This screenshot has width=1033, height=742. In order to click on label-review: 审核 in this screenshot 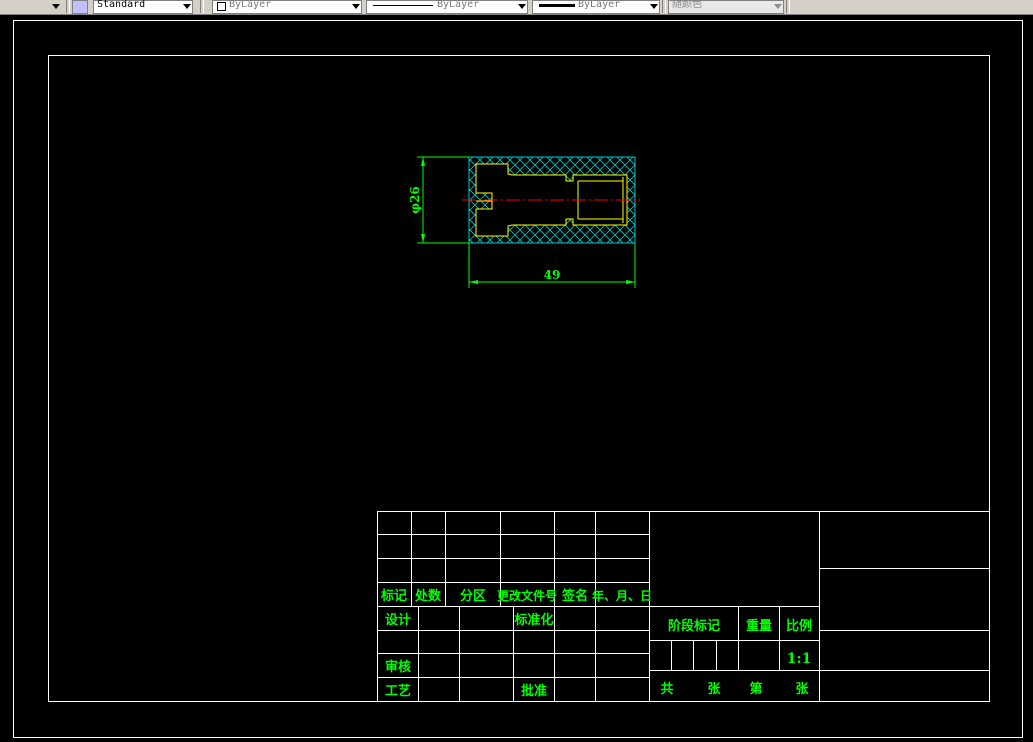, I will do `click(398, 667)`.